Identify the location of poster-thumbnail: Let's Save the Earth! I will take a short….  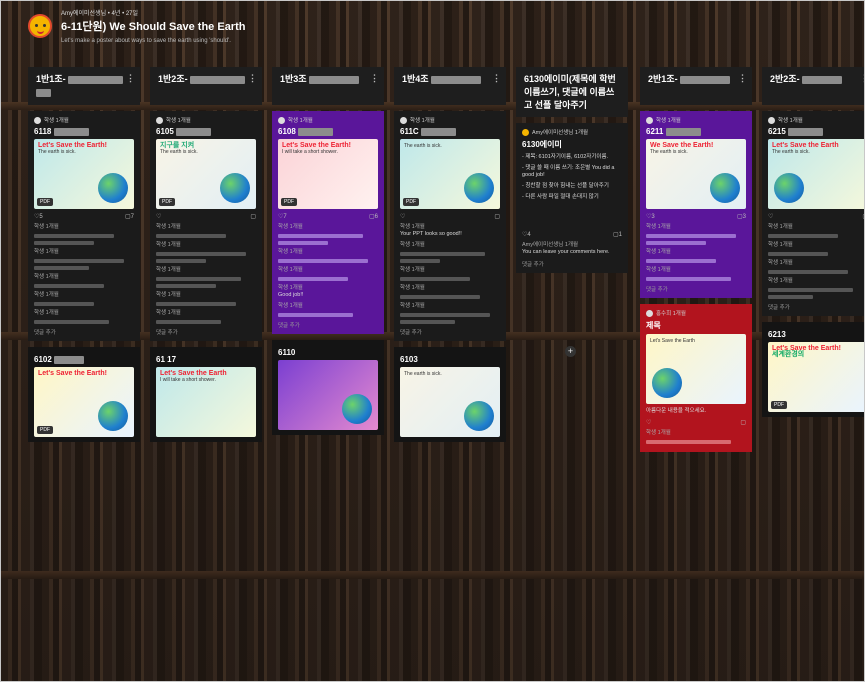
(328, 174).